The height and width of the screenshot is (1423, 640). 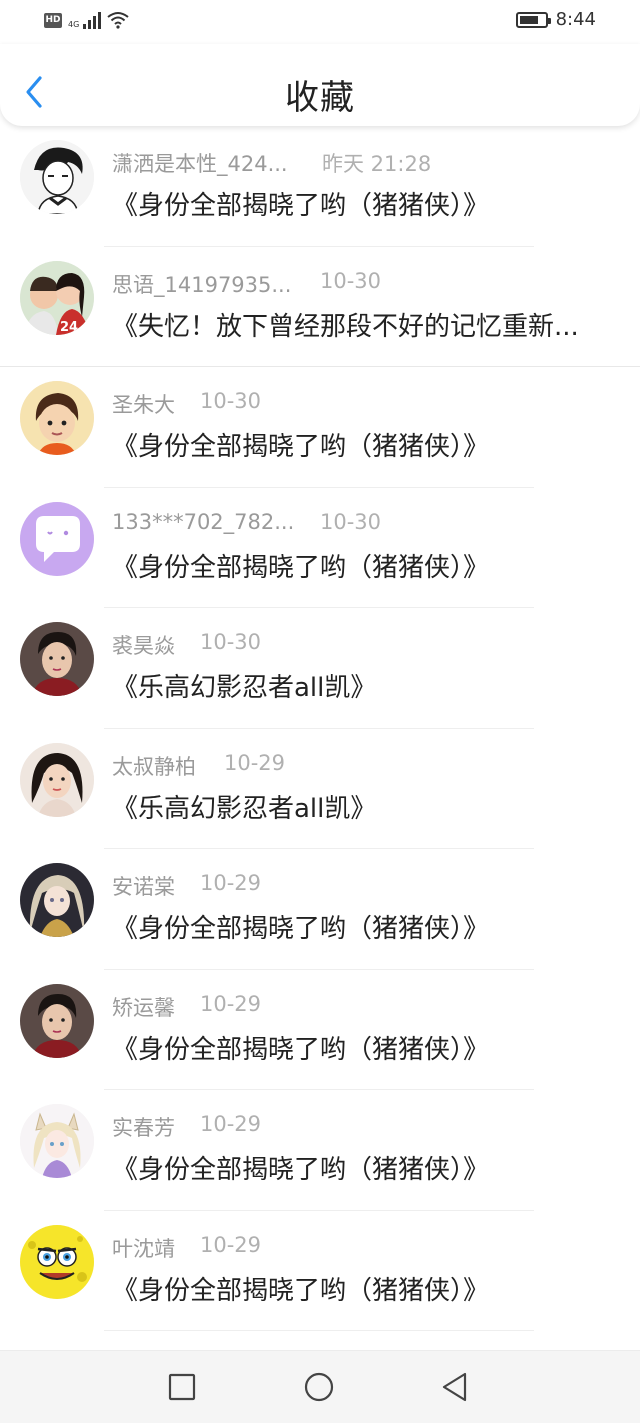 I want to click on network-type: 4G, so click(x=74, y=24).